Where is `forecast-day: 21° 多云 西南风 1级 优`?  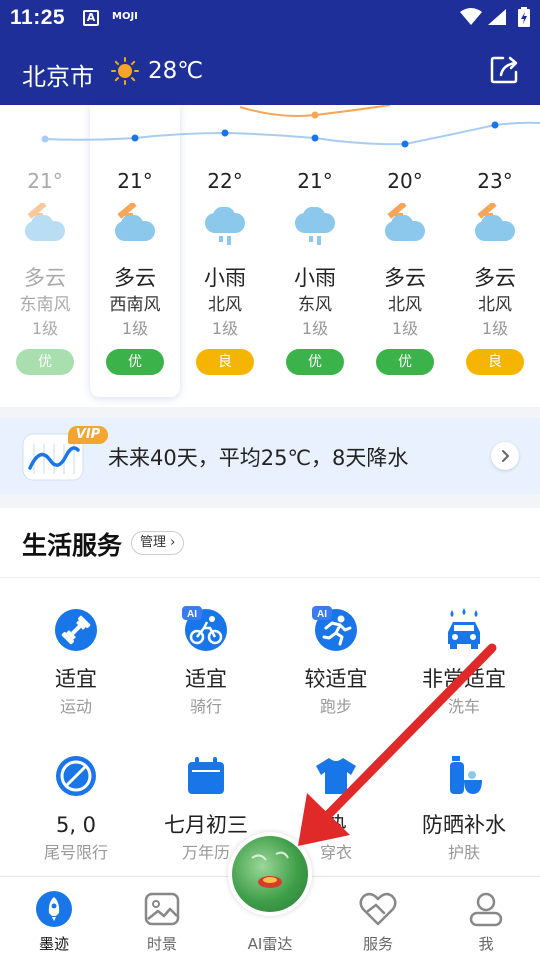
forecast-day: 21° 多云 西南风 1级 优 is located at coordinates (135, 271).